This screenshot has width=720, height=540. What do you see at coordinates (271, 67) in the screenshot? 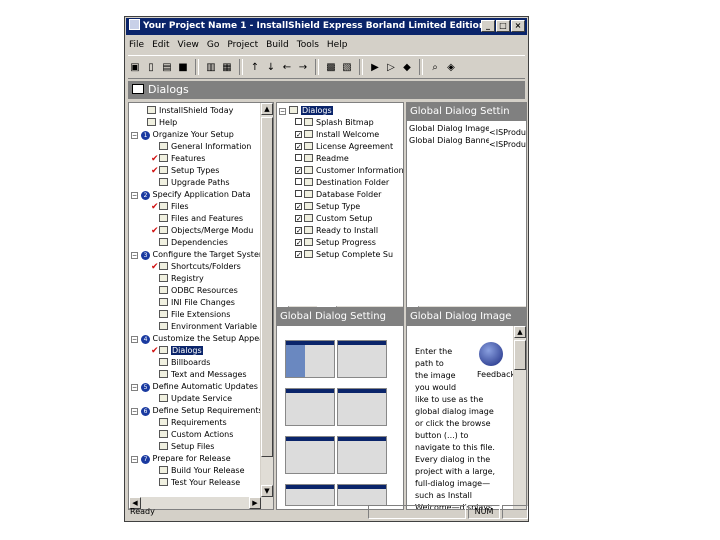
I see `arrow-down-icon: ↓` at bounding box center [271, 67].